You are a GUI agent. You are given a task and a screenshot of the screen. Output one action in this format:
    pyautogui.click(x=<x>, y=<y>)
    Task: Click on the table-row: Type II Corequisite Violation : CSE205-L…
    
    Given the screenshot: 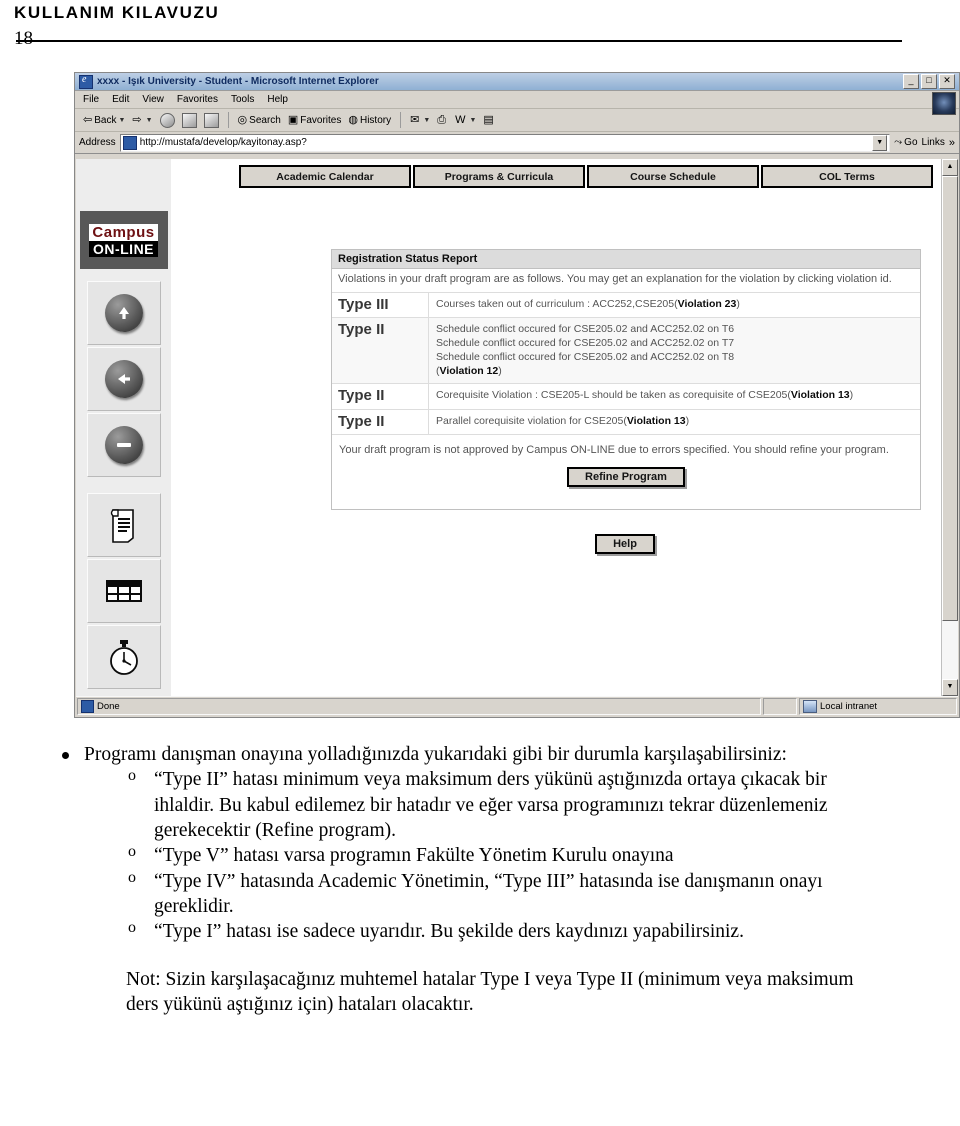 What is the action you would take?
    pyautogui.click(x=626, y=397)
    